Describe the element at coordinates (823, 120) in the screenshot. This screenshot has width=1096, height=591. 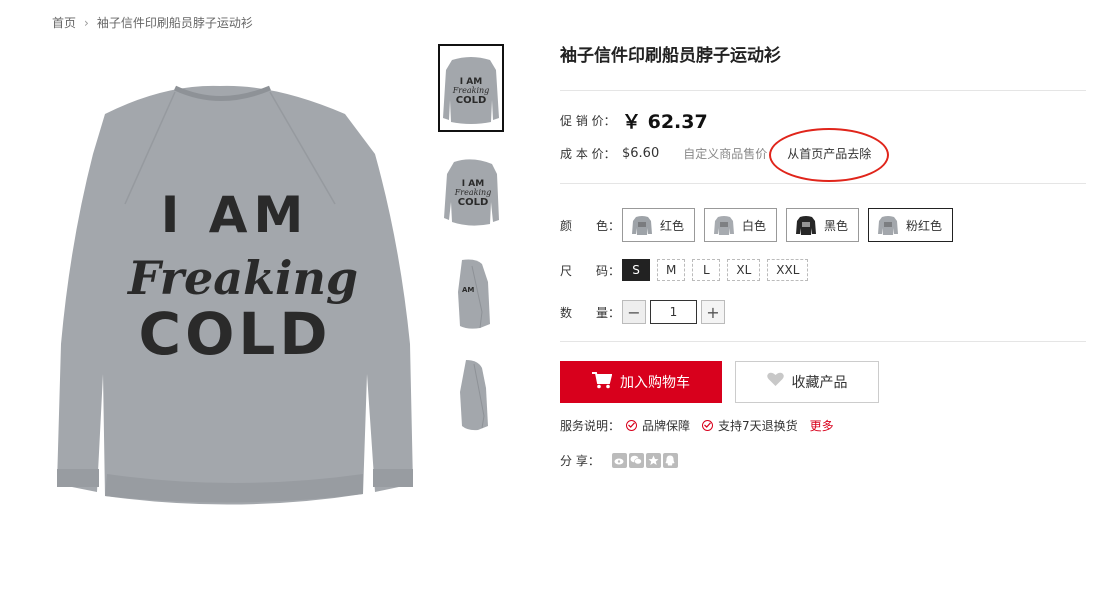
I see `promo-price-row: 促 销 价： ￥ 62.37` at that location.